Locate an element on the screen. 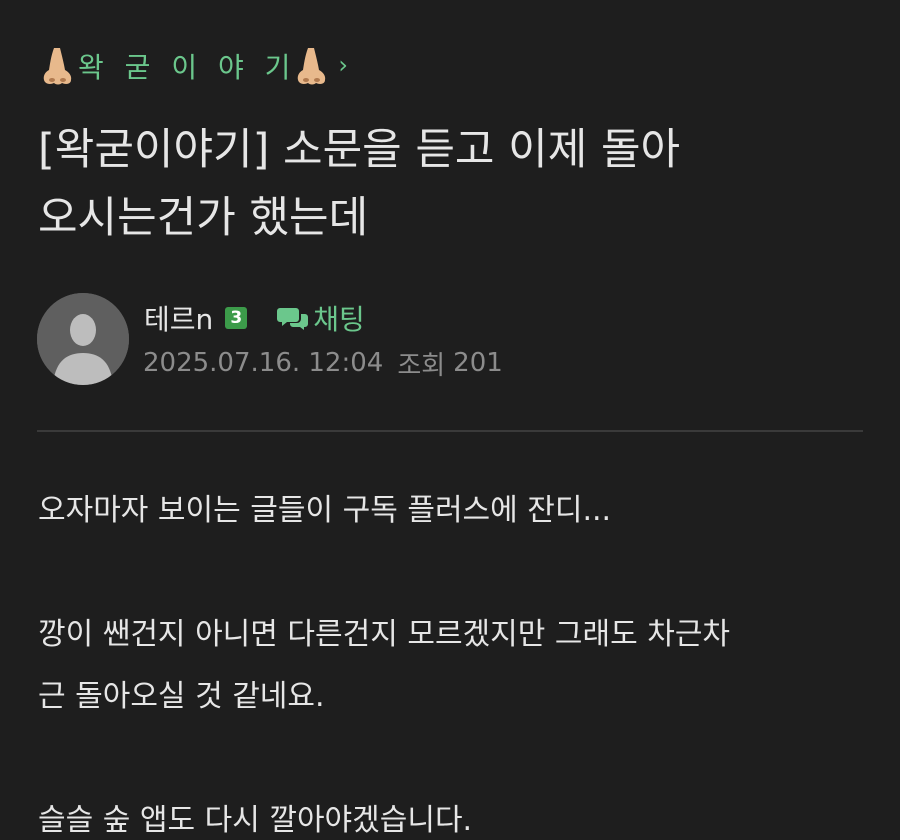 This screenshot has height=840, width=900. default-user-avatar-icon is located at coordinates (83, 339).